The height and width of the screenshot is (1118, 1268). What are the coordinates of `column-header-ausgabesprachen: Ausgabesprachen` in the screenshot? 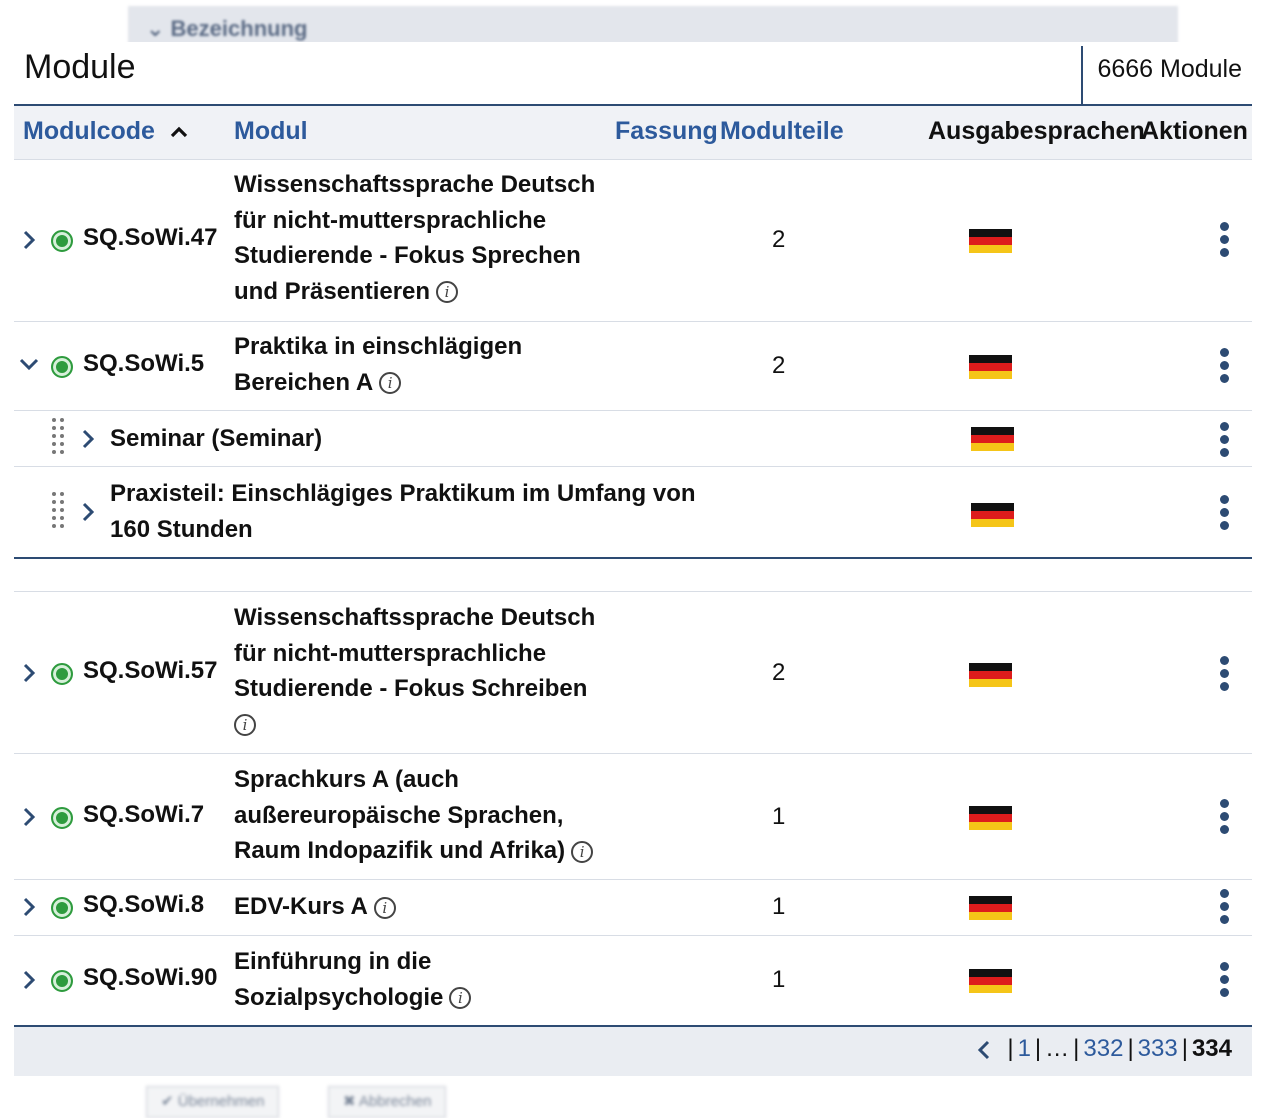 It's located at (1036, 131).